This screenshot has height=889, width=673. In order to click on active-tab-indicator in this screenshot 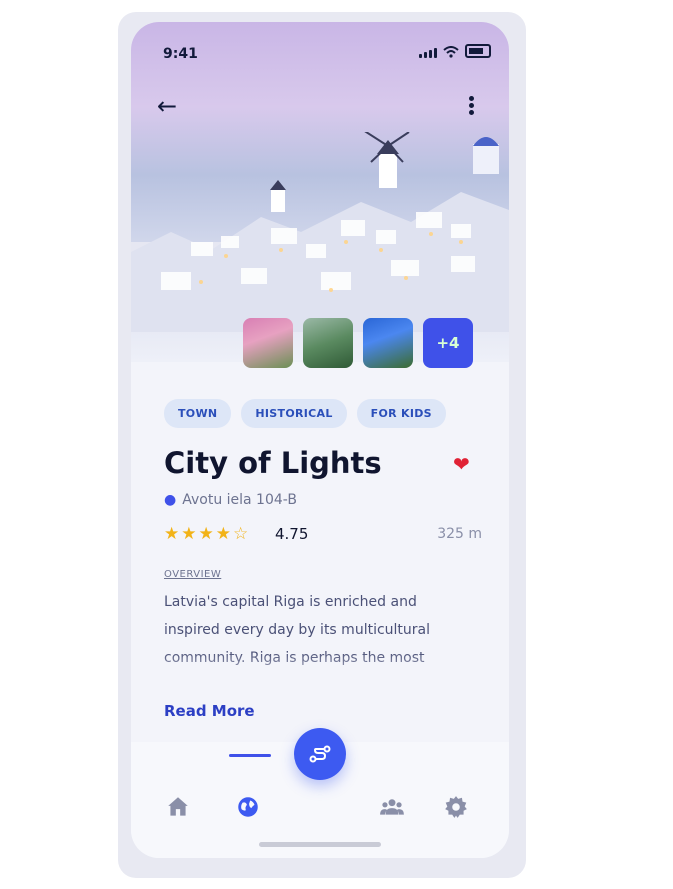, I will do `click(250, 755)`.